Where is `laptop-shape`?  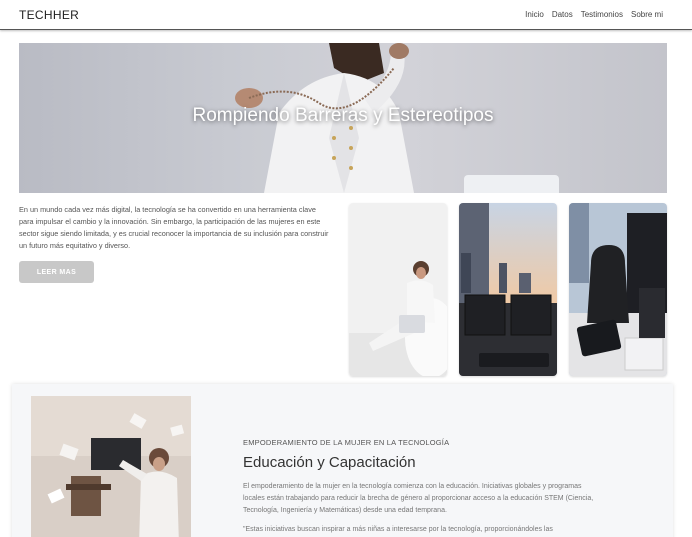
laptop-shape is located at coordinates (511, 184).